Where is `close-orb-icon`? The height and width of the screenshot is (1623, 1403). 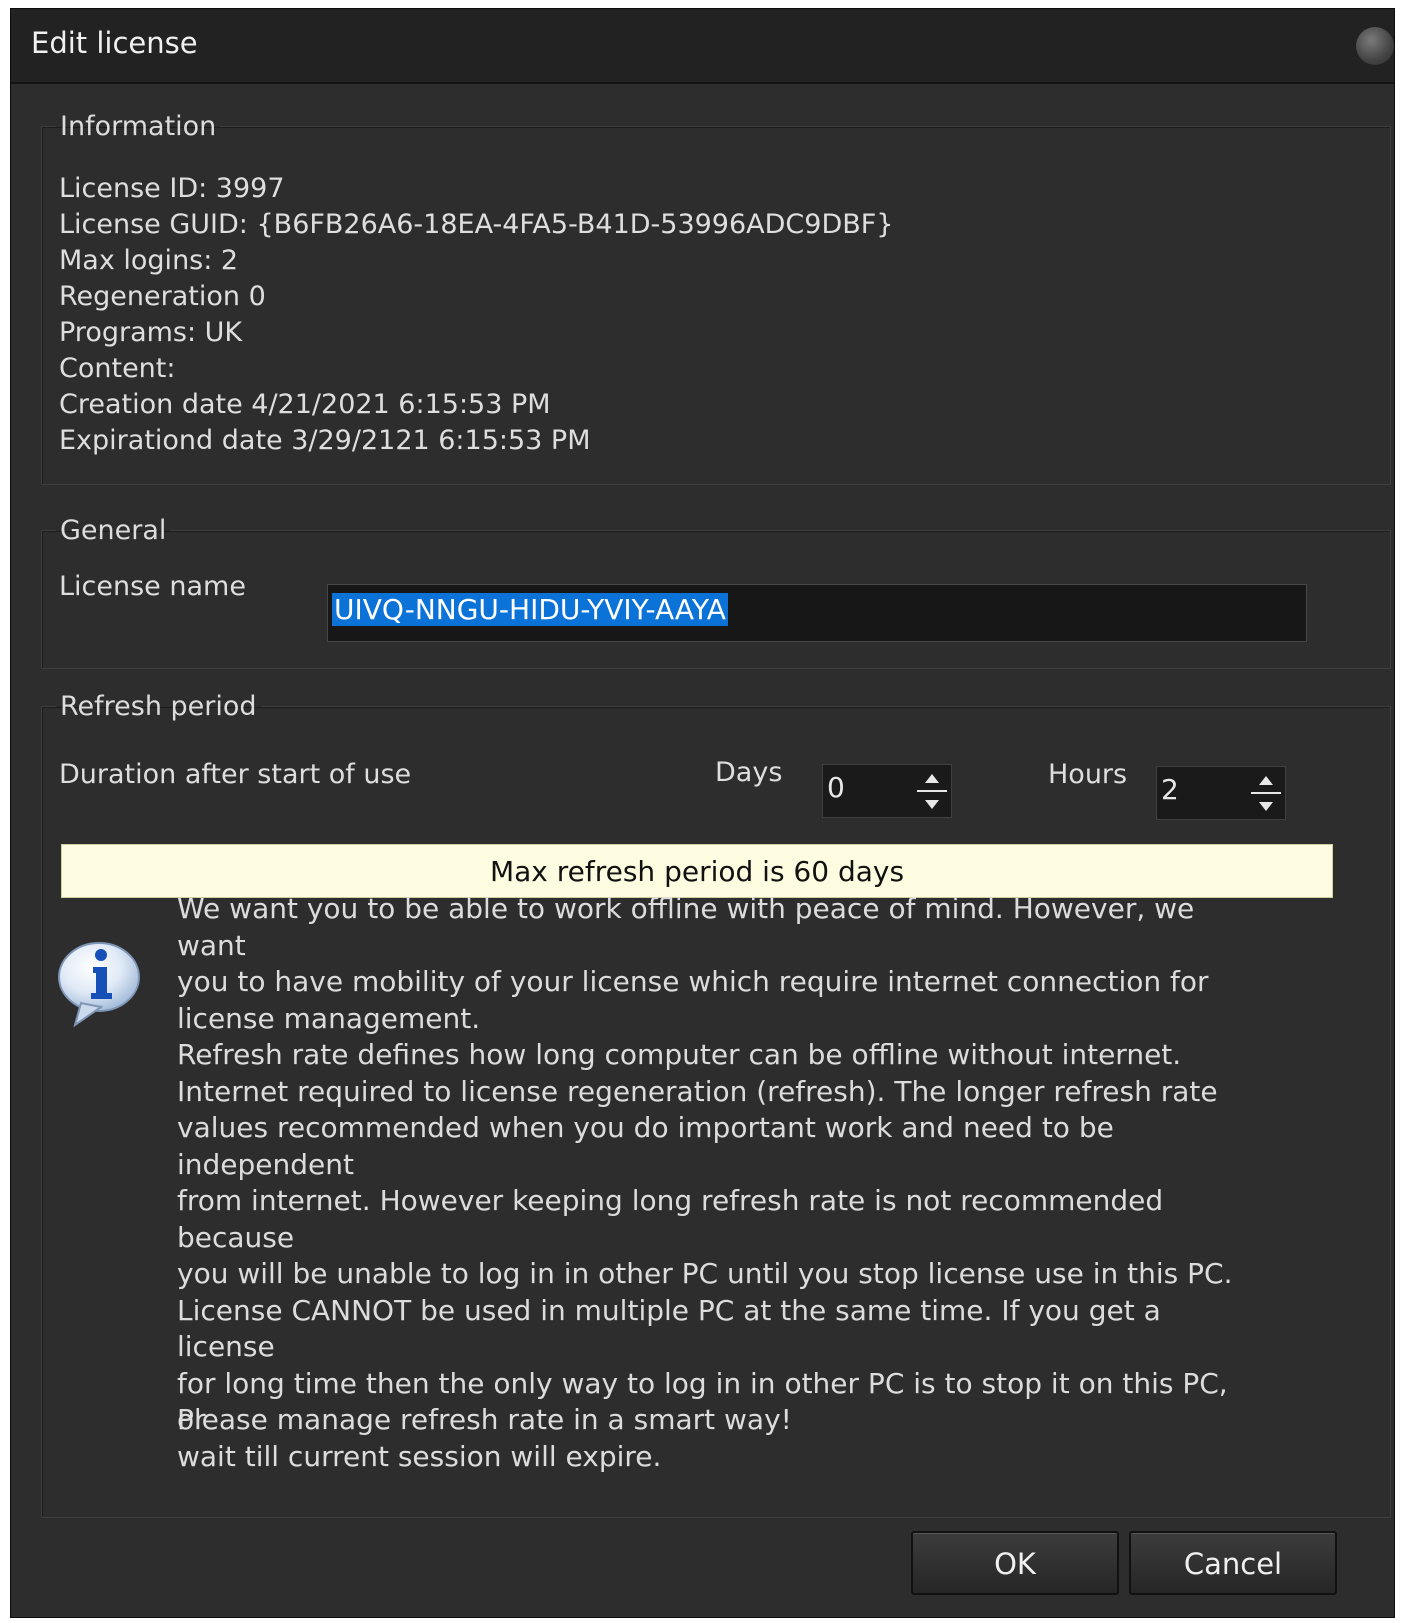
close-orb-icon is located at coordinates (1375, 46).